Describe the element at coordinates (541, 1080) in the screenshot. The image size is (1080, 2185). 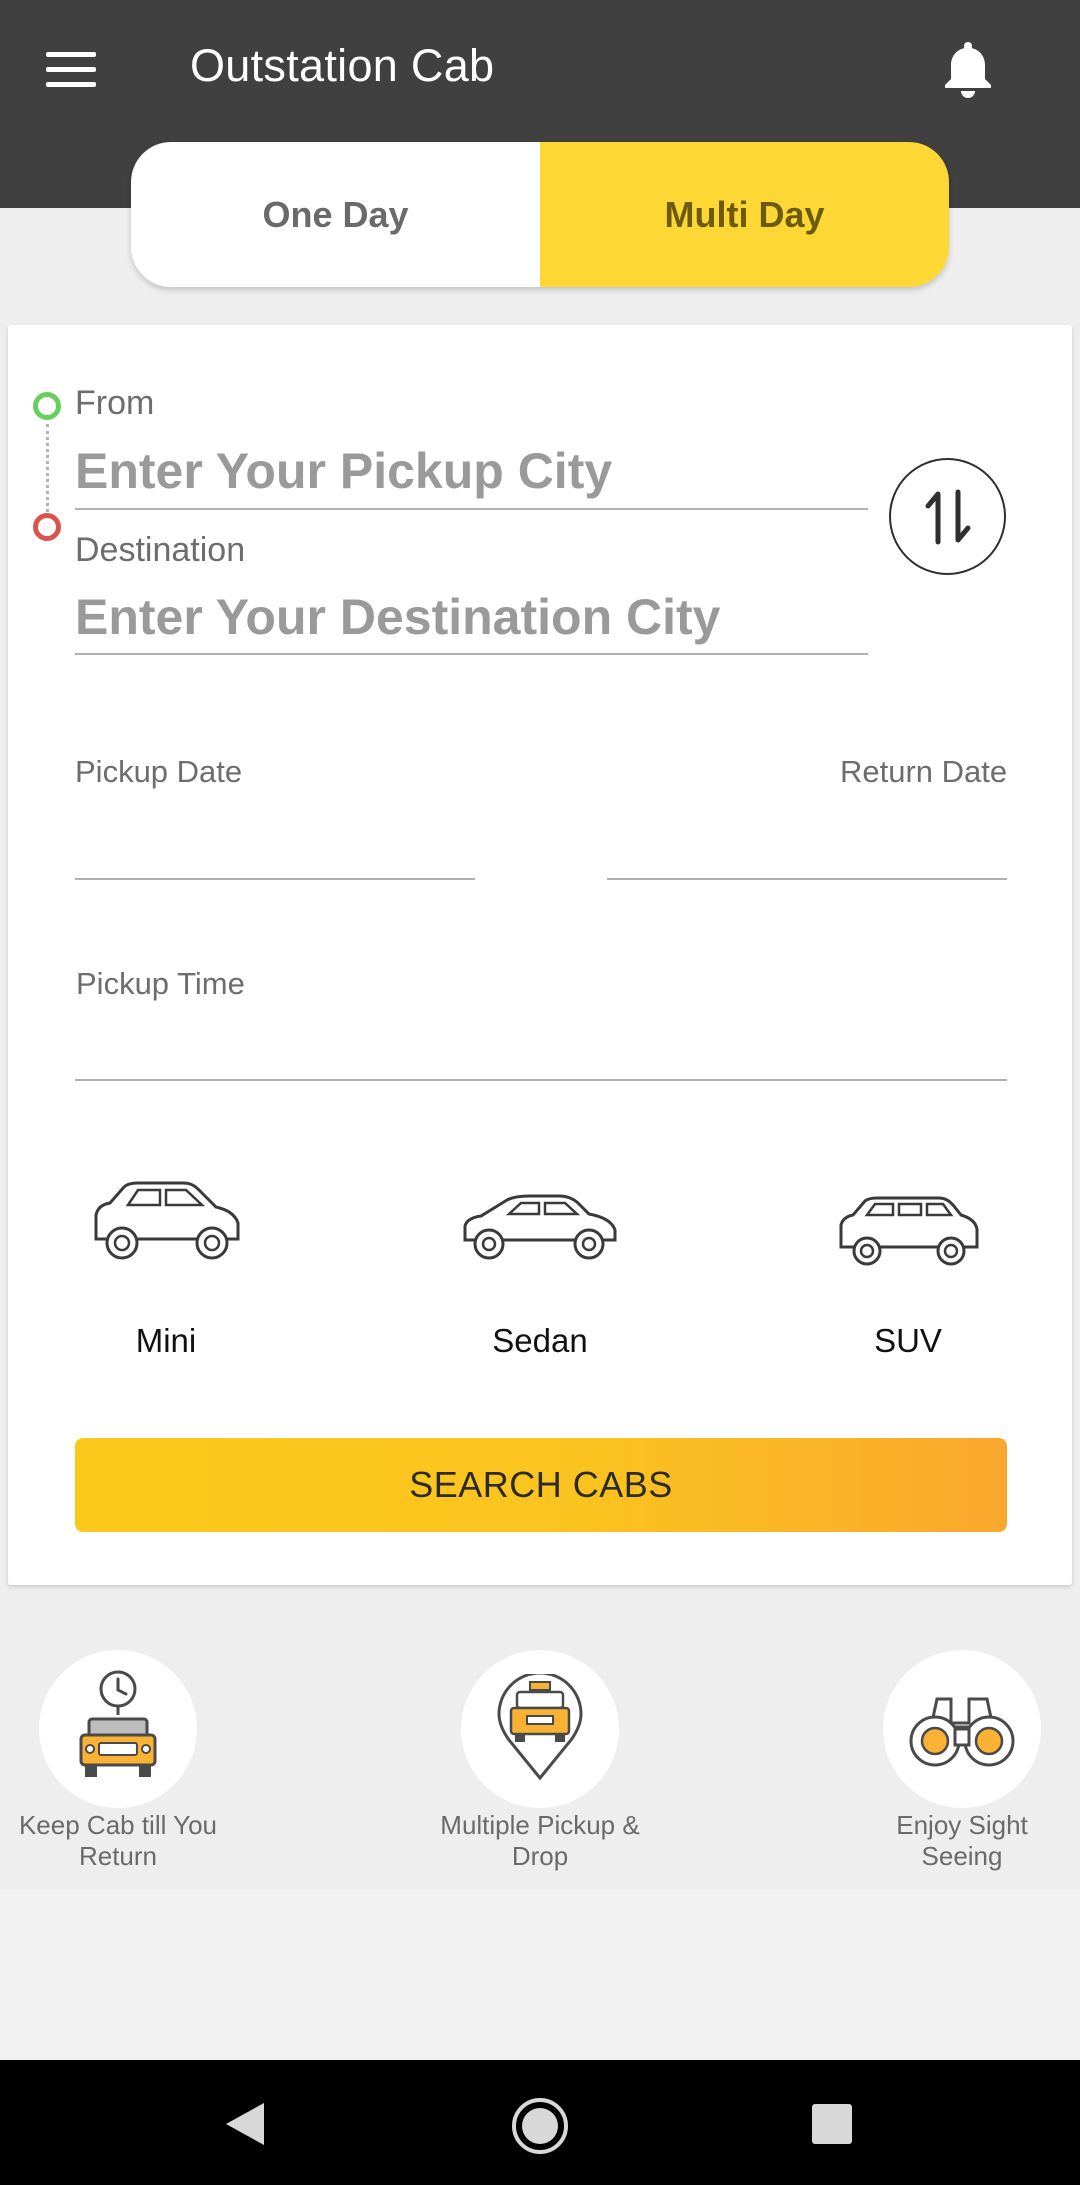
I see `pickup-time-underline` at that location.